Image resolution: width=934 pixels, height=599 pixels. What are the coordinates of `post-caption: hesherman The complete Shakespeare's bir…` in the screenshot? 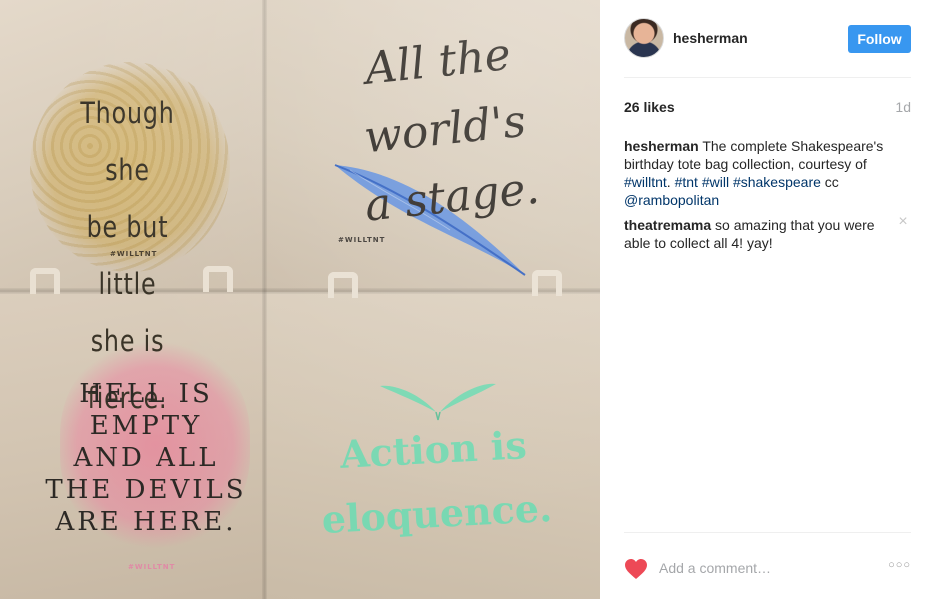 It's located at (754, 173).